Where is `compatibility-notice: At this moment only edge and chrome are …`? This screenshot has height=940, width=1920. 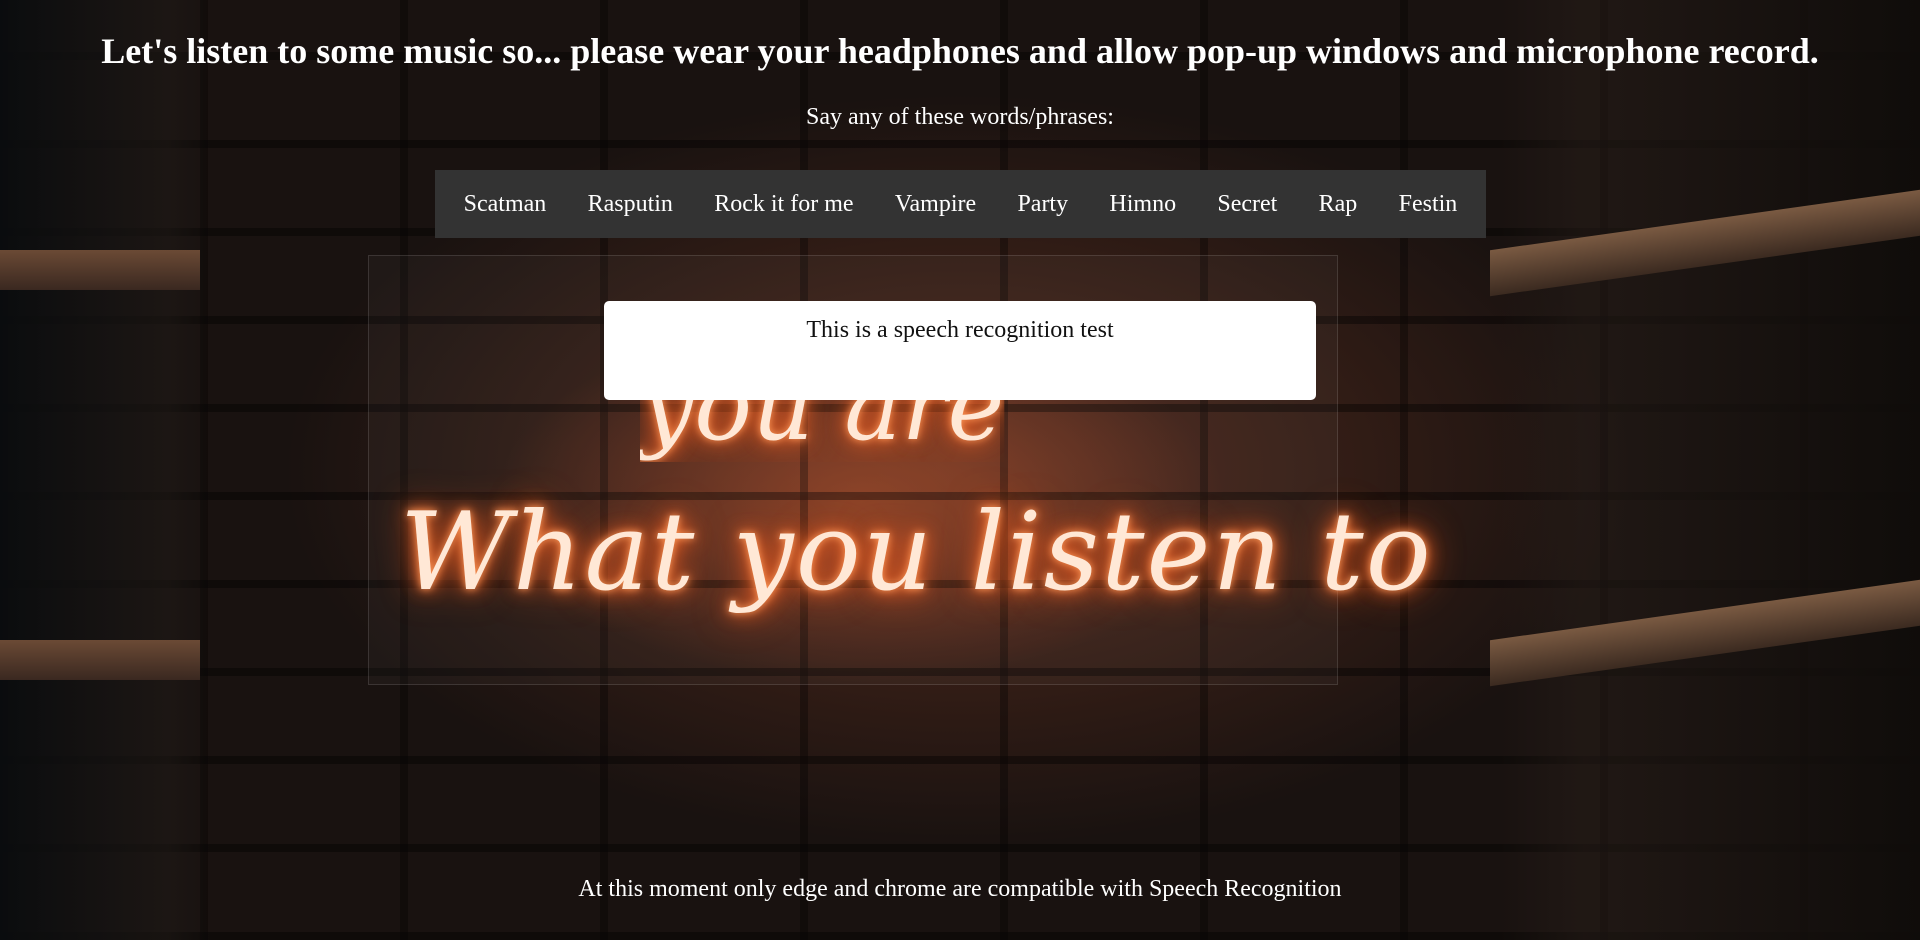
compatibility-notice: At this moment only edge and chrome are … is located at coordinates (960, 889).